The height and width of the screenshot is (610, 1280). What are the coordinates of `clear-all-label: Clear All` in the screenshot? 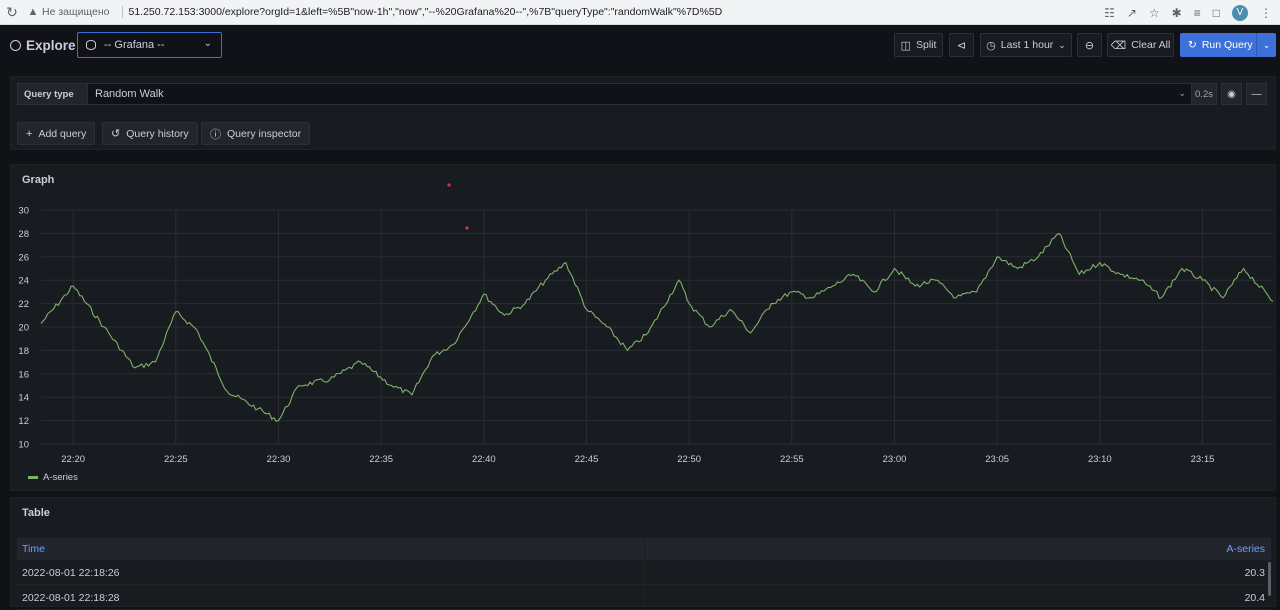 It's located at (1151, 45).